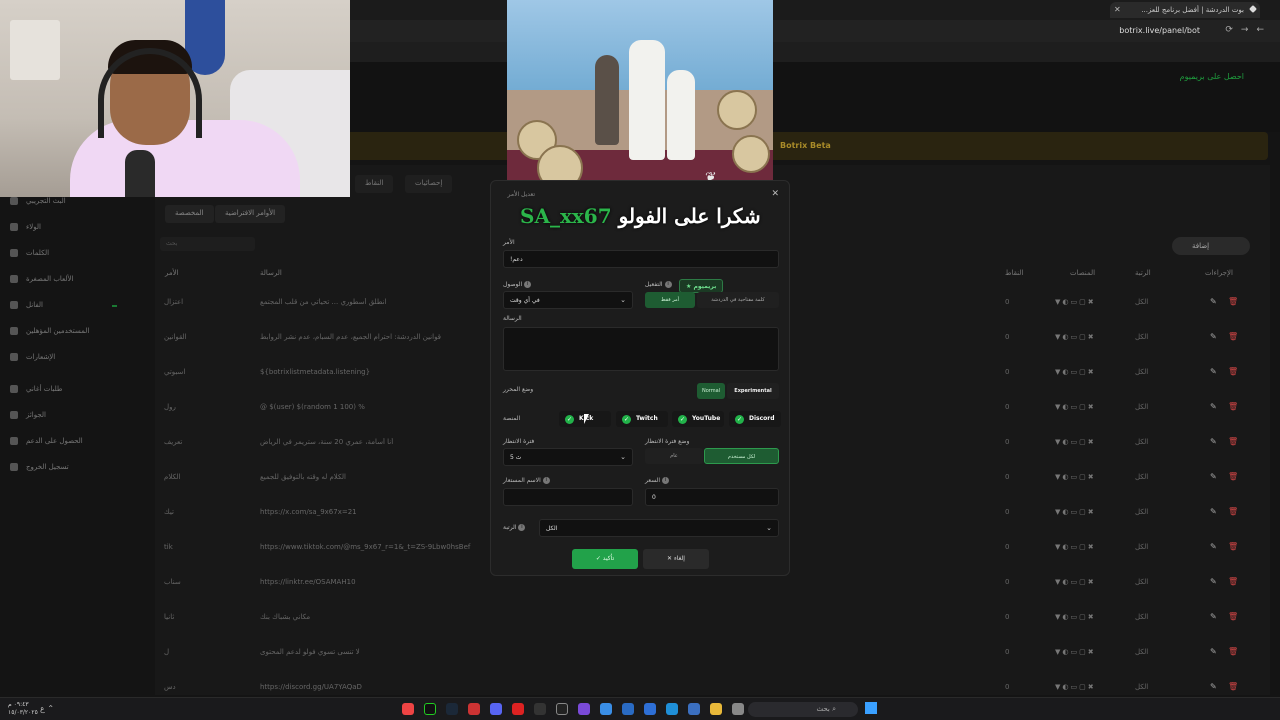  What do you see at coordinates (1159, 30) in the screenshot?
I see `url-field: botrix.live/panel/bot` at bounding box center [1159, 30].